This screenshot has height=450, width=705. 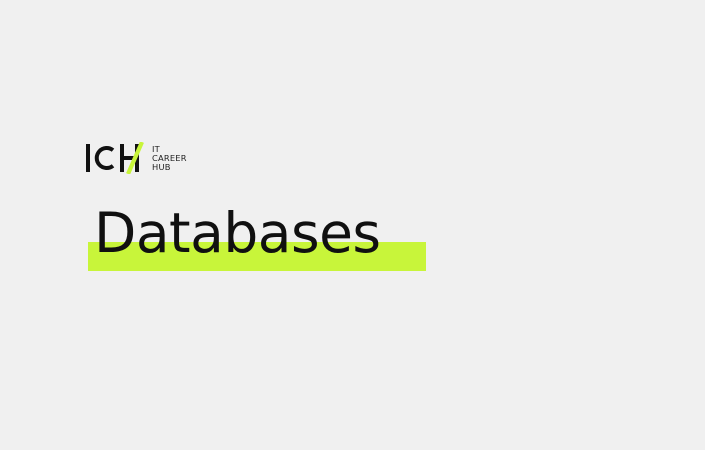 I want to click on title-block: Databases, so click(x=258, y=238).